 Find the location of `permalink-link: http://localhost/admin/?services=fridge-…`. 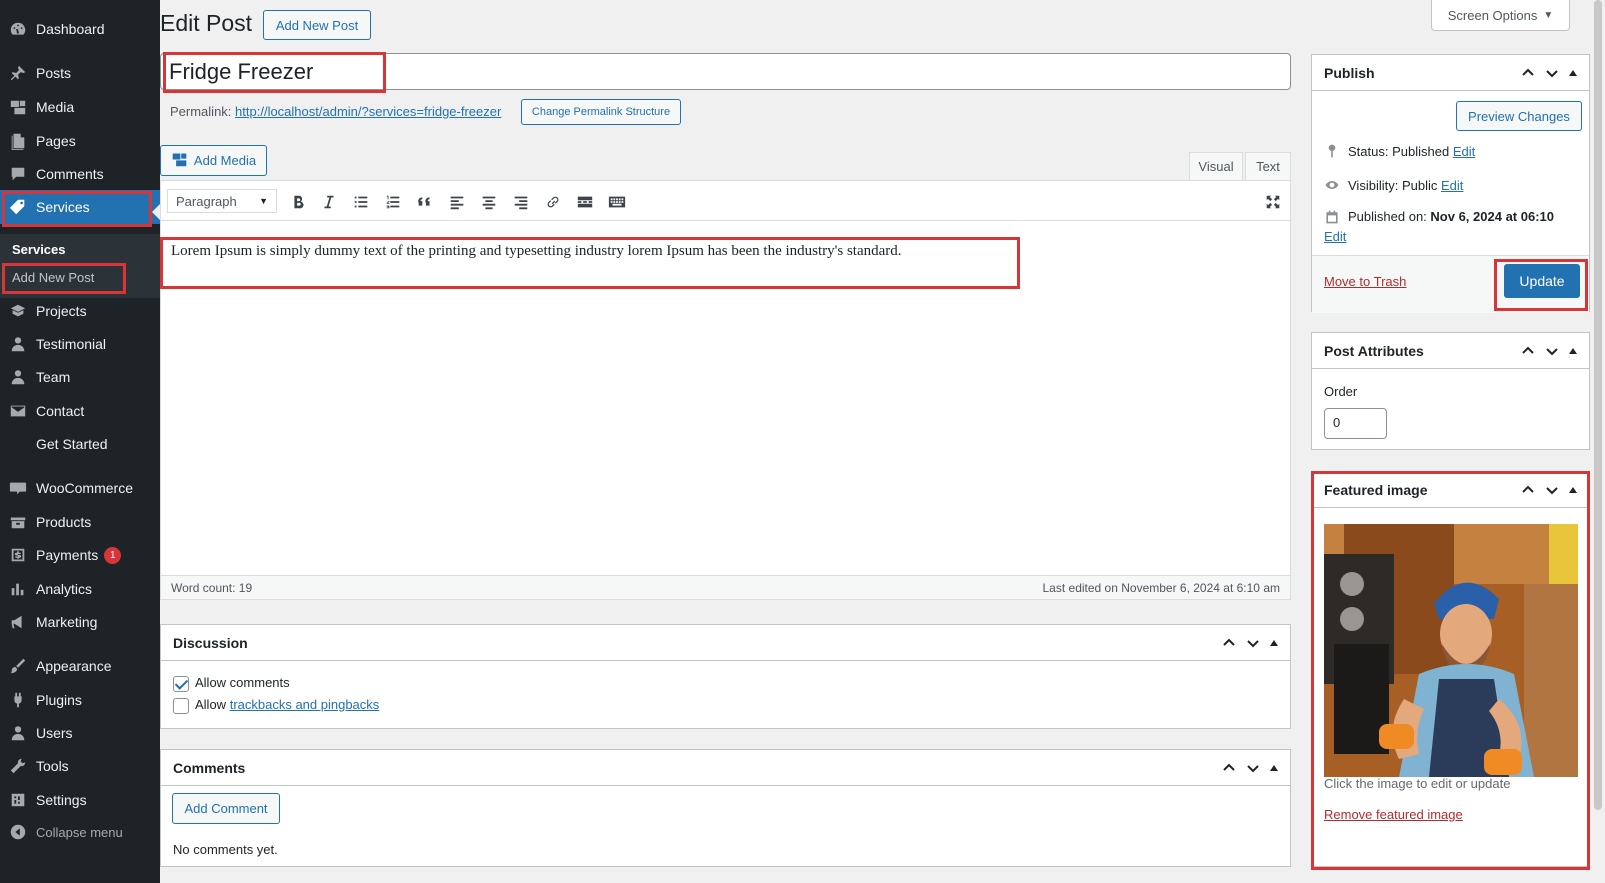

permalink-link: http://localhost/admin/?services=fridge-… is located at coordinates (368, 111).